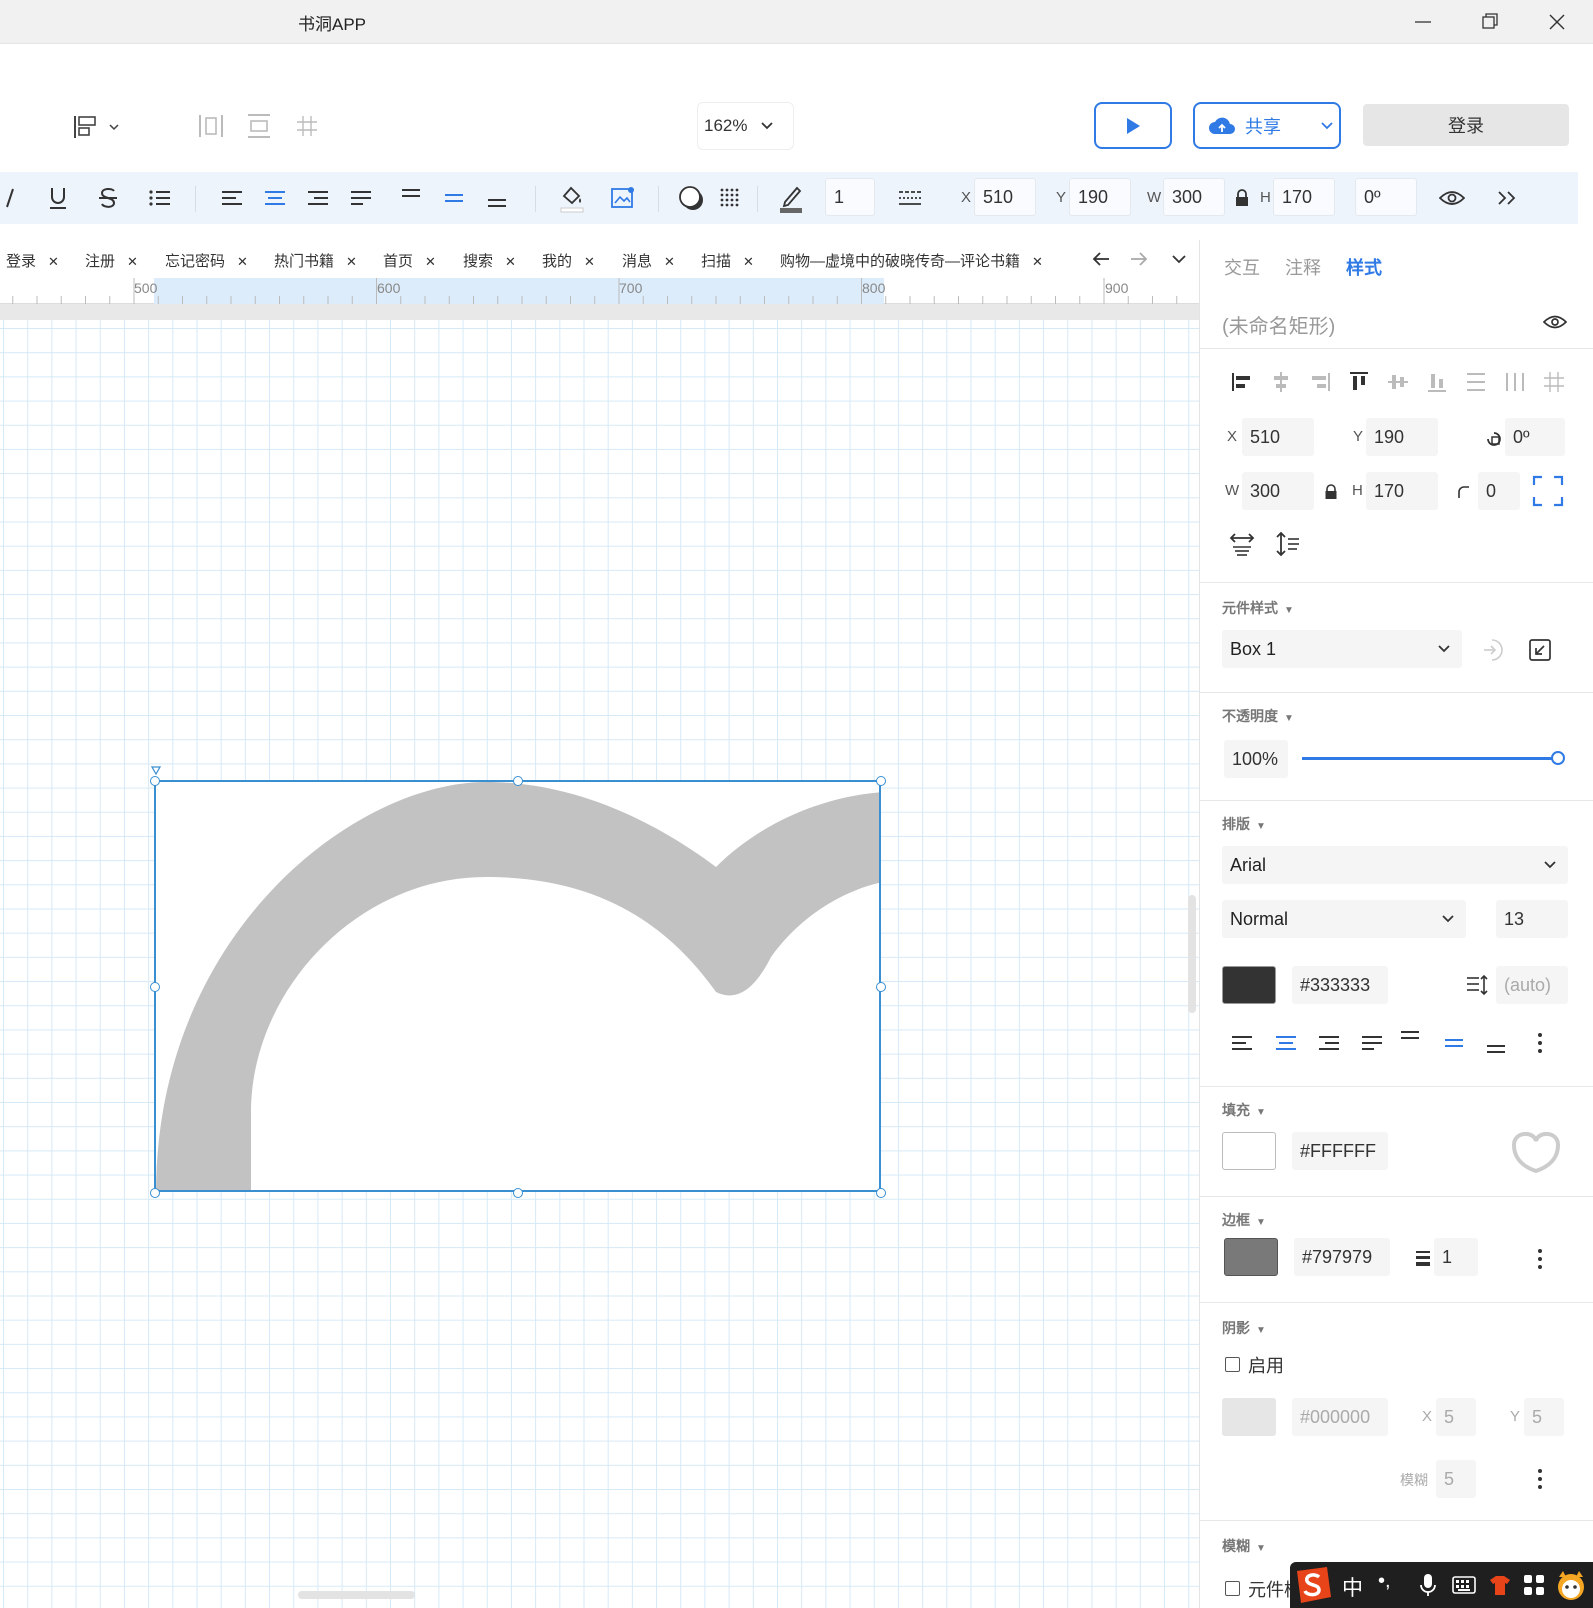 This screenshot has height=1608, width=1593. What do you see at coordinates (1456, 1257) in the screenshot?
I see `border-width-input: 1` at bounding box center [1456, 1257].